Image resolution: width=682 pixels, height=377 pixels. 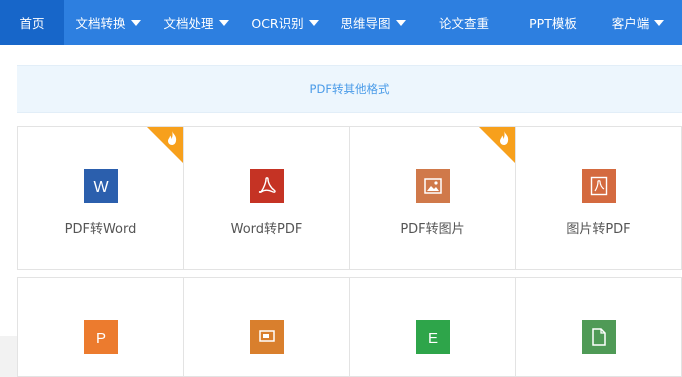 I want to click on nav-label: 论文查重, so click(x=463, y=23).